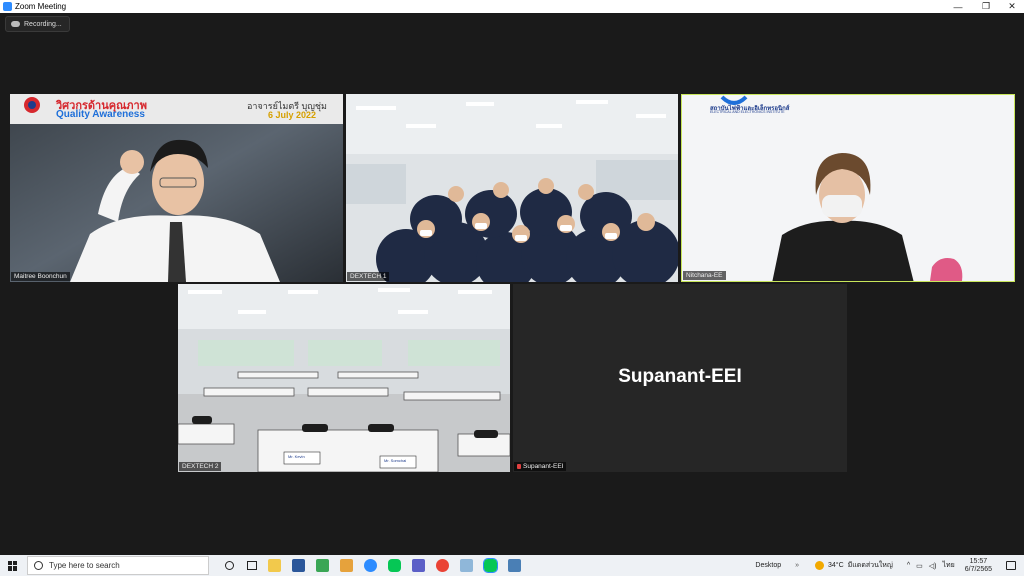  Describe the element at coordinates (919, 566) in the screenshot. I see `network-icon: ▭` at that location.